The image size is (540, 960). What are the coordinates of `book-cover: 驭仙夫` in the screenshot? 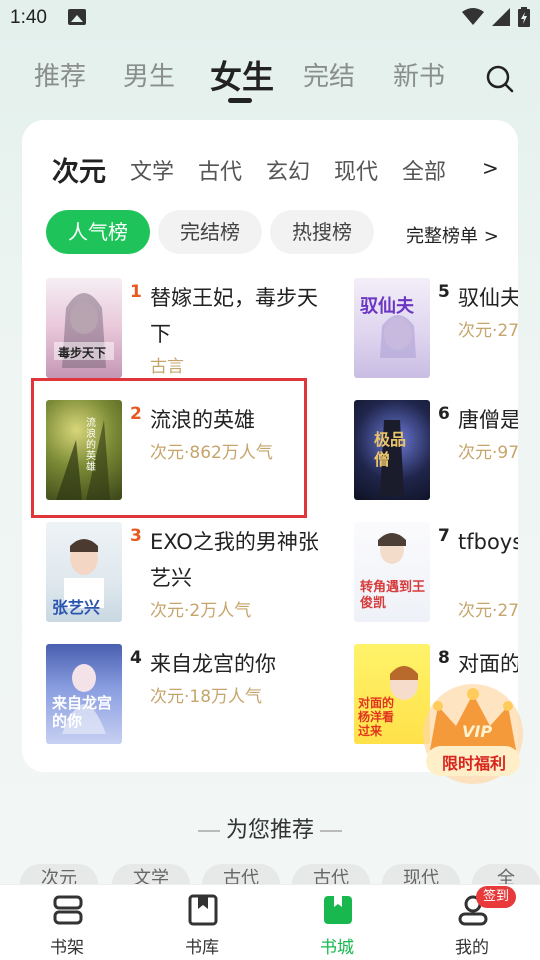 It's located at (392, 328).